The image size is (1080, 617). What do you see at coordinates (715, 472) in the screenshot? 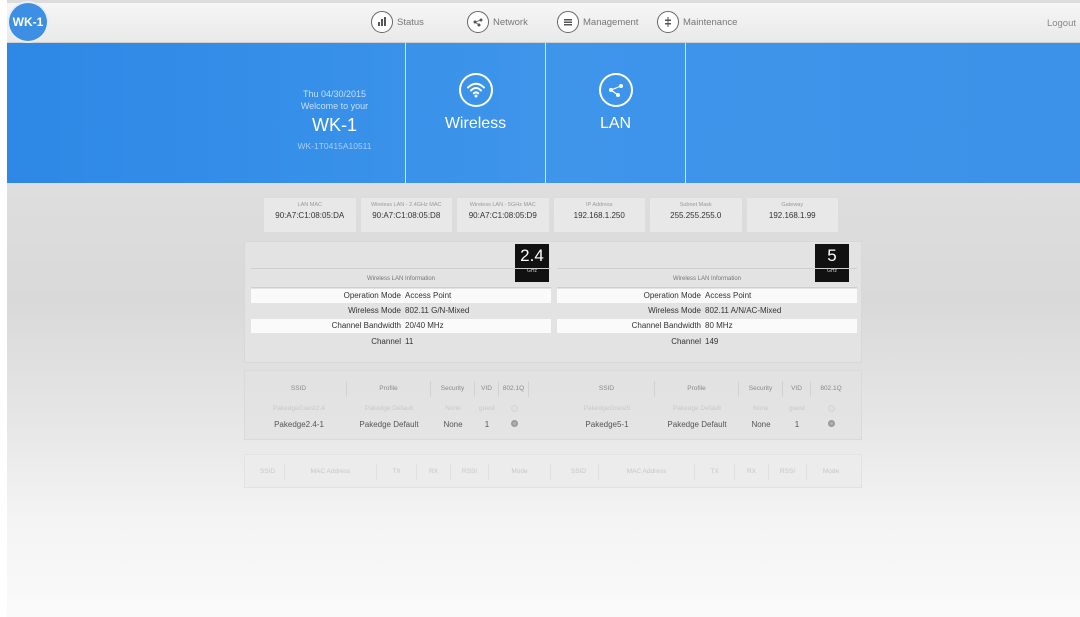
I see `col-tx: TX` at bounding box center [715, 472].